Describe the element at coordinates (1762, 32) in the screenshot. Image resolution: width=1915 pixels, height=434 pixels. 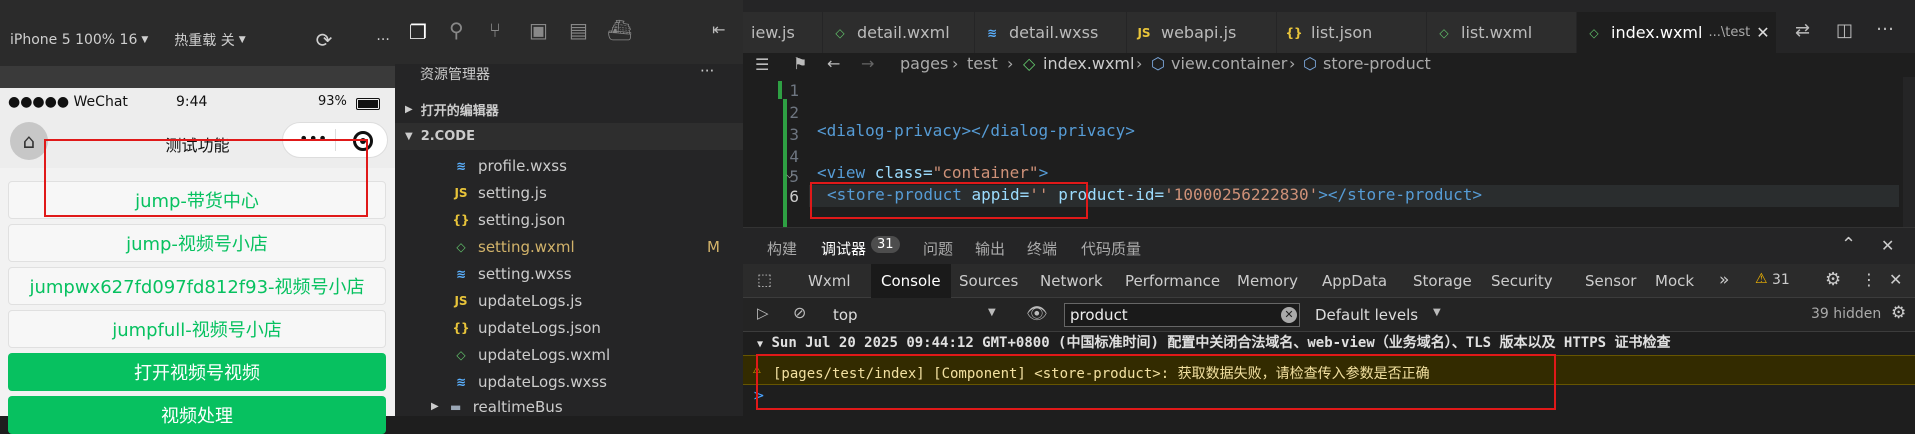
I see `close-icon: ✕` at that location.